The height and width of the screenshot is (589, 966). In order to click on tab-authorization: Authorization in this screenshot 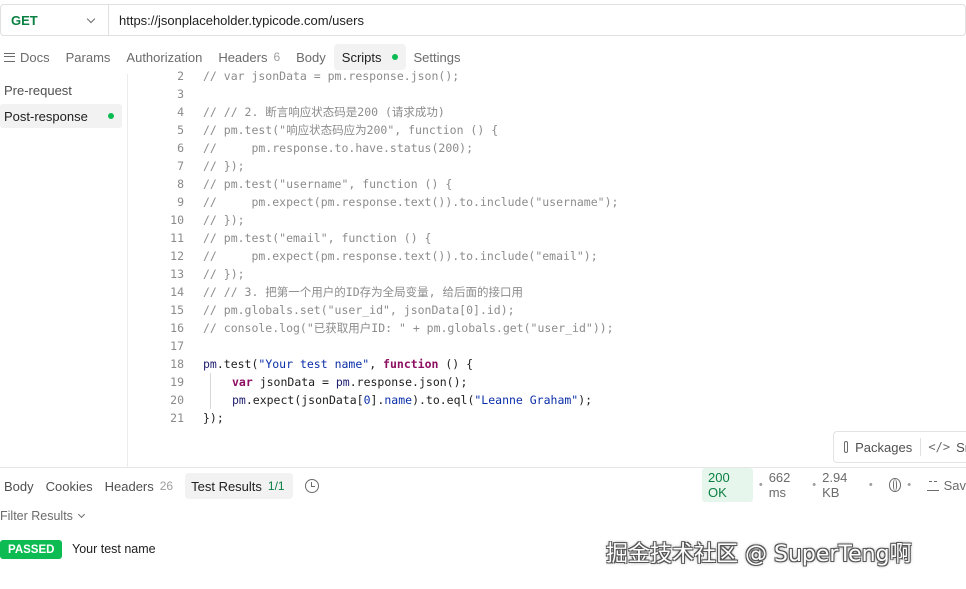, I will do `click(164, 57)`.